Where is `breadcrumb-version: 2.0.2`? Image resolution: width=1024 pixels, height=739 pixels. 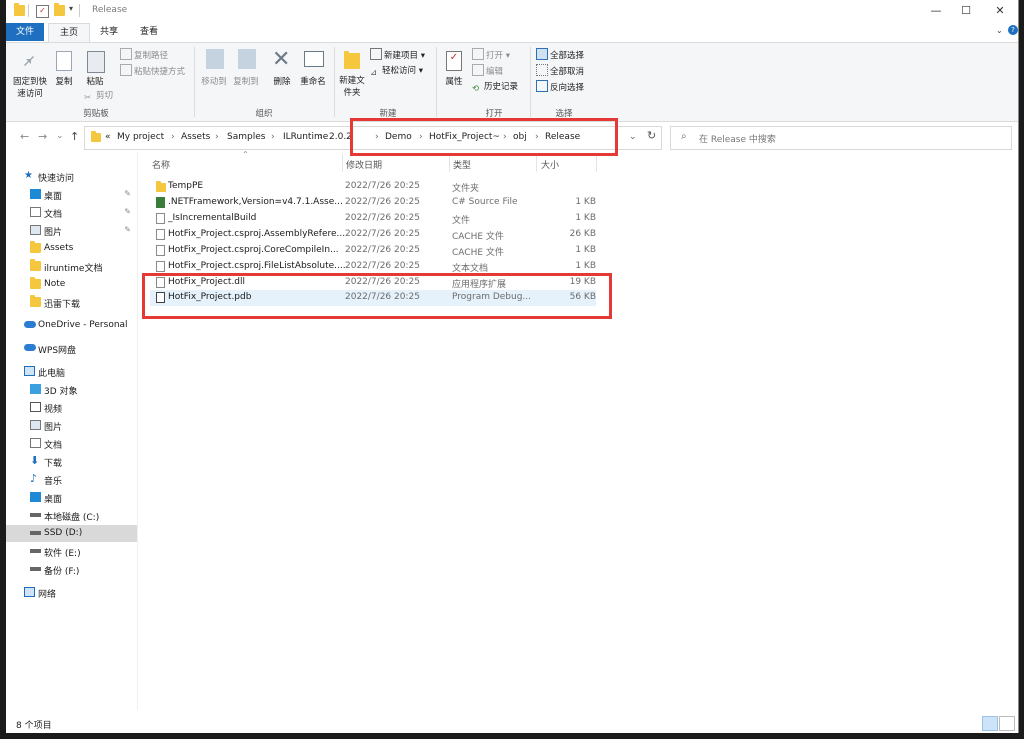 breadcrumb-version: 2.0.2 is located at coordinates (340, 137).